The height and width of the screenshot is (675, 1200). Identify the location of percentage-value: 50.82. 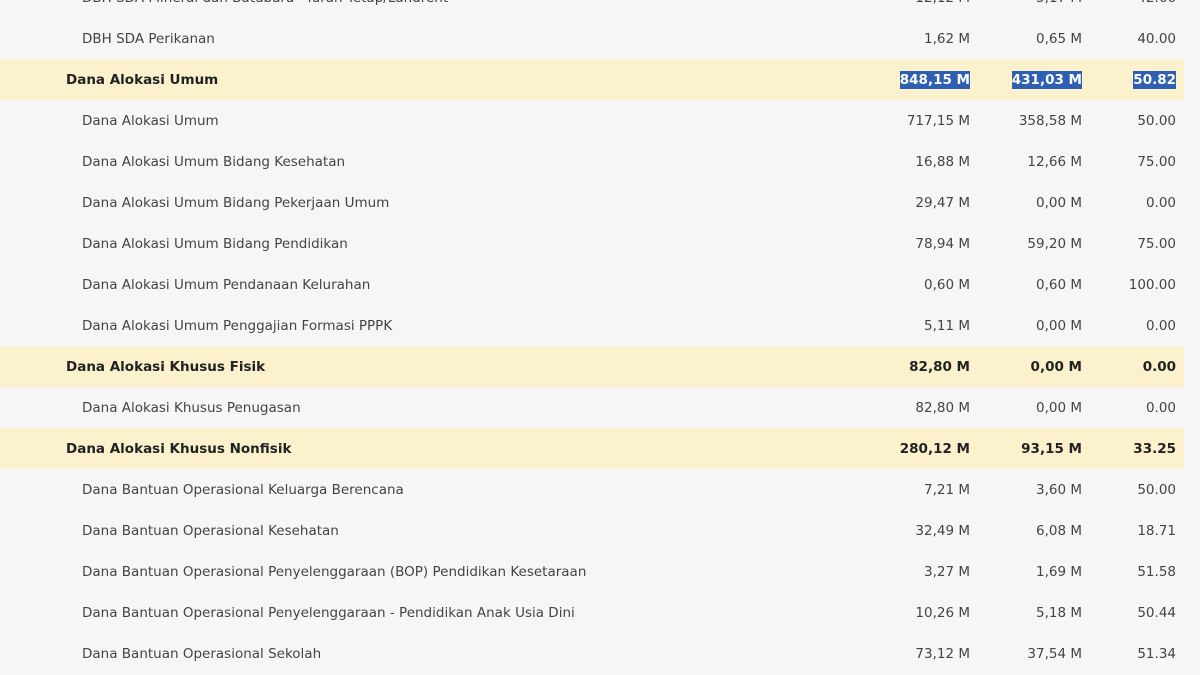
(1137, 79).